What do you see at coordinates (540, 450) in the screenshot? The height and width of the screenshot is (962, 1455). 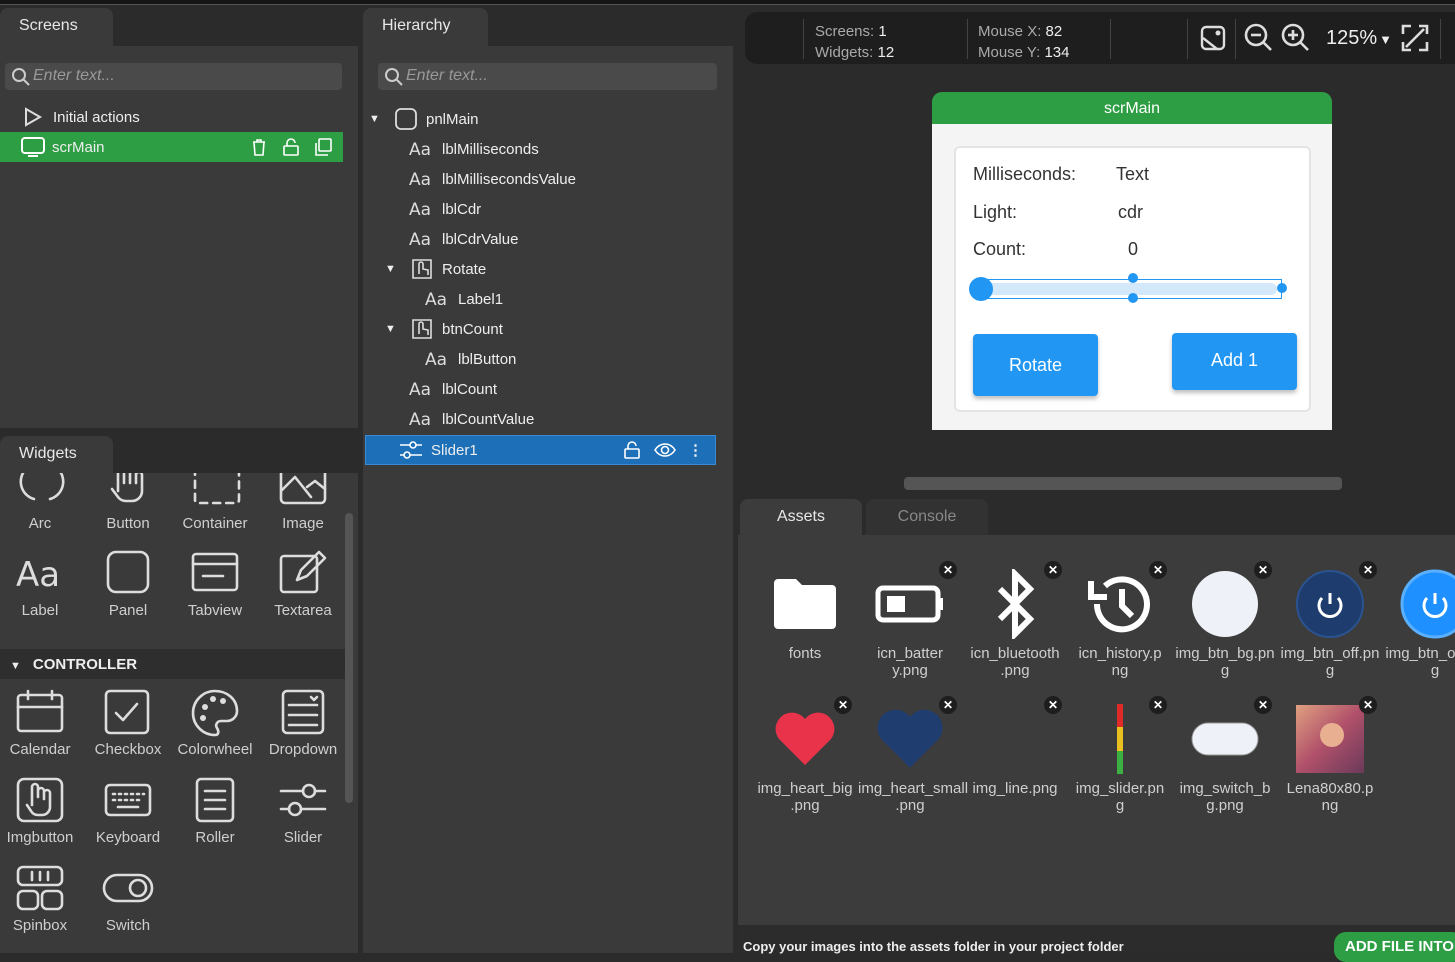 I see `hierarchy-item-slider1: Slider1 ⋮` at bounding box center [540, 450].